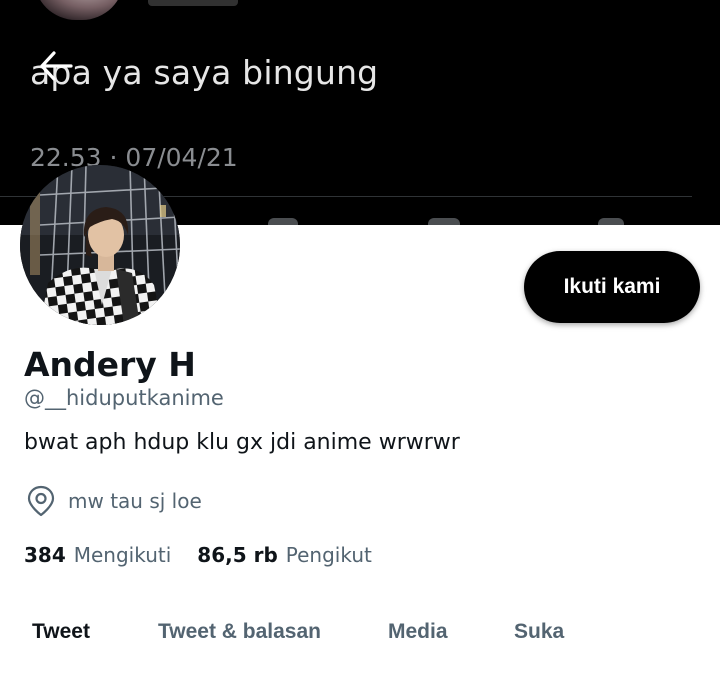 The height and width of the screenshot is (673, 720). What do you see at coordinates (124, 398) in the screenshot?
I see `user-handle: @__hiduputkanime` at bounding box center [124, 398].